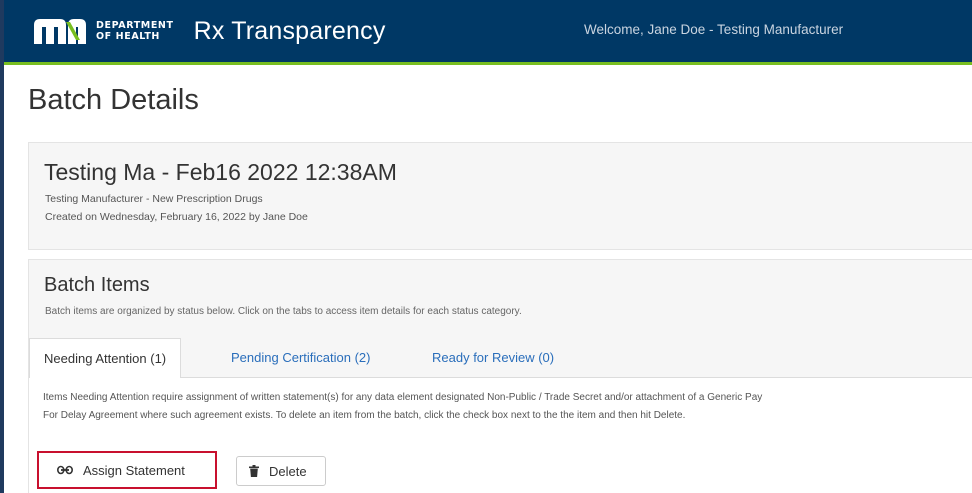  Describe the element at coordinates (97, 285) in the screenshot. I see `batch-items-title: Batch Items` at that location.